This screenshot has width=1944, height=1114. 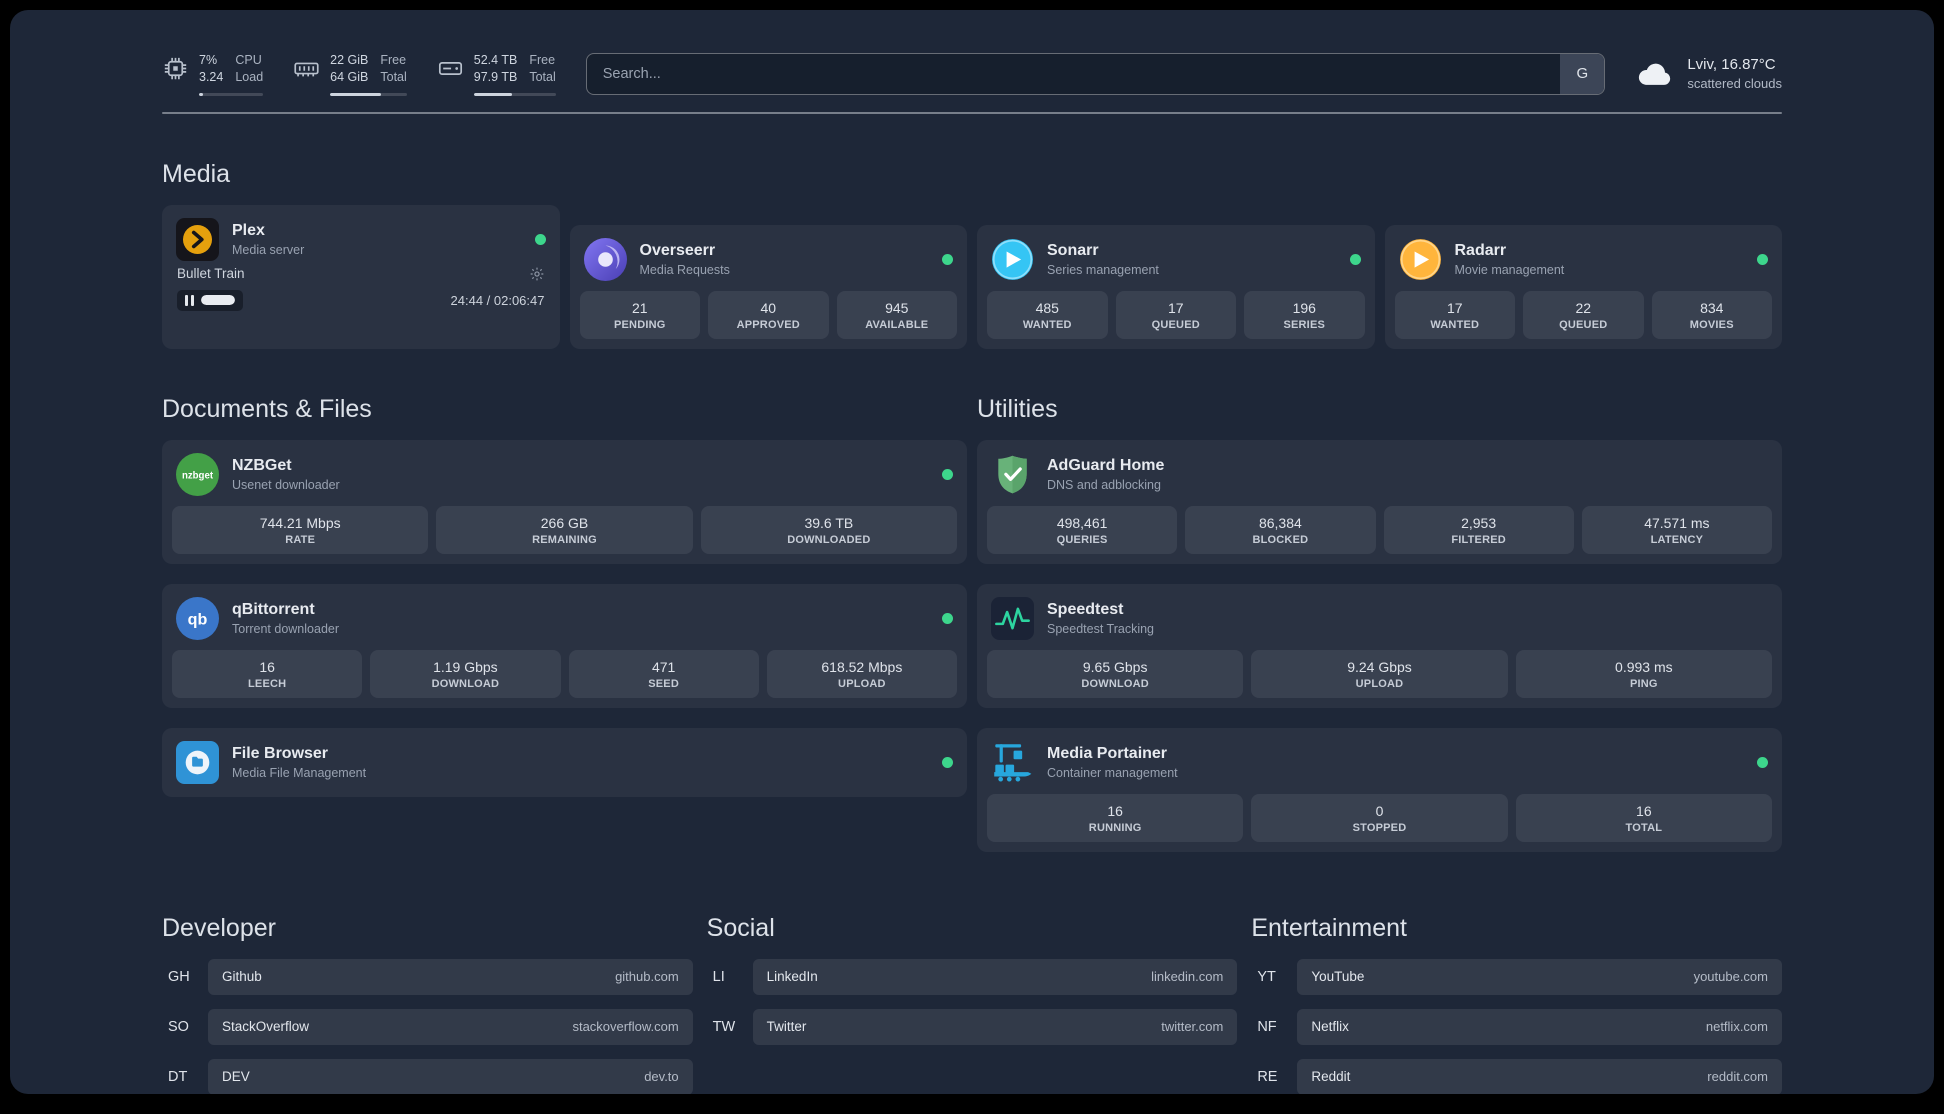 What do you see at coordinates (537, 274) in the screenshot?
I see `gear-icon` at bounding box center [537, 274].